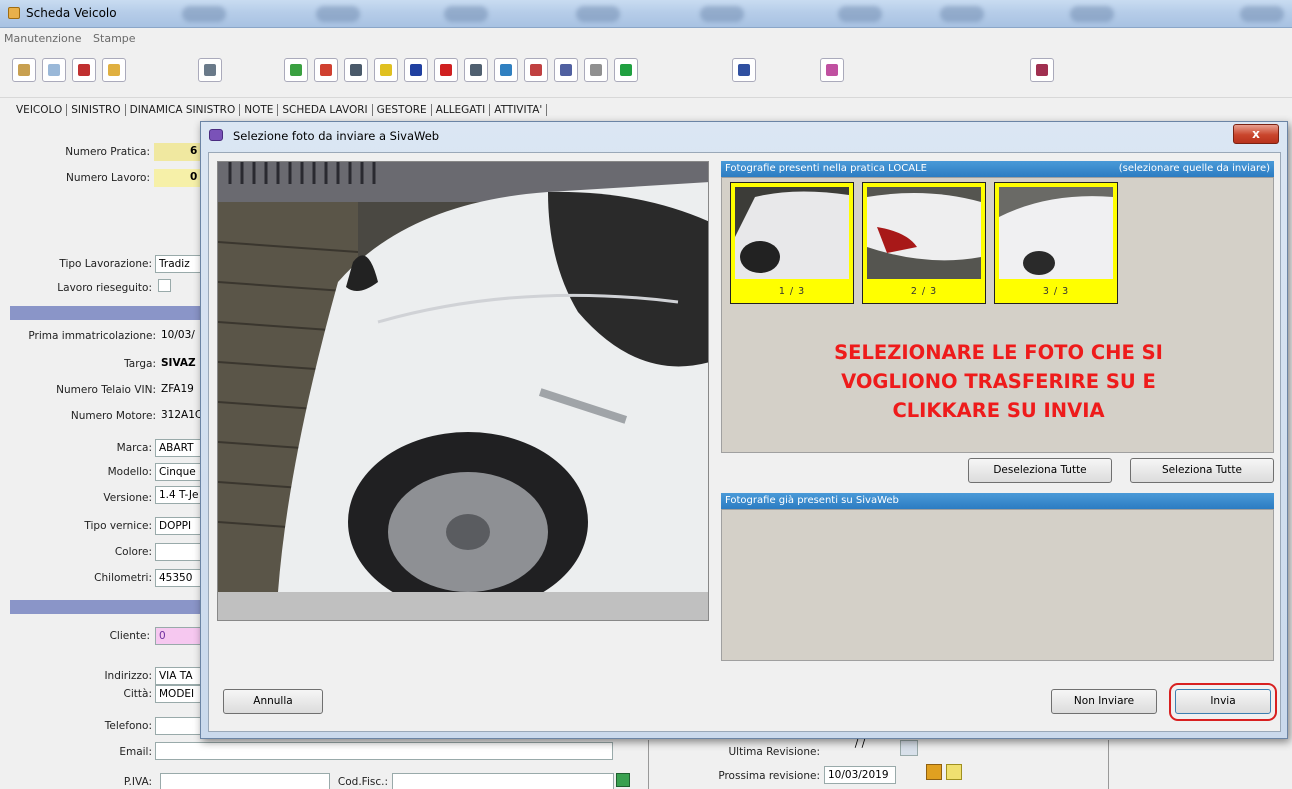 This screenshot has width=1292, height=789. Describe the element at coordinates (113, 416) in the screenshot. I see `motore-label: Numero Motore:` at that location.